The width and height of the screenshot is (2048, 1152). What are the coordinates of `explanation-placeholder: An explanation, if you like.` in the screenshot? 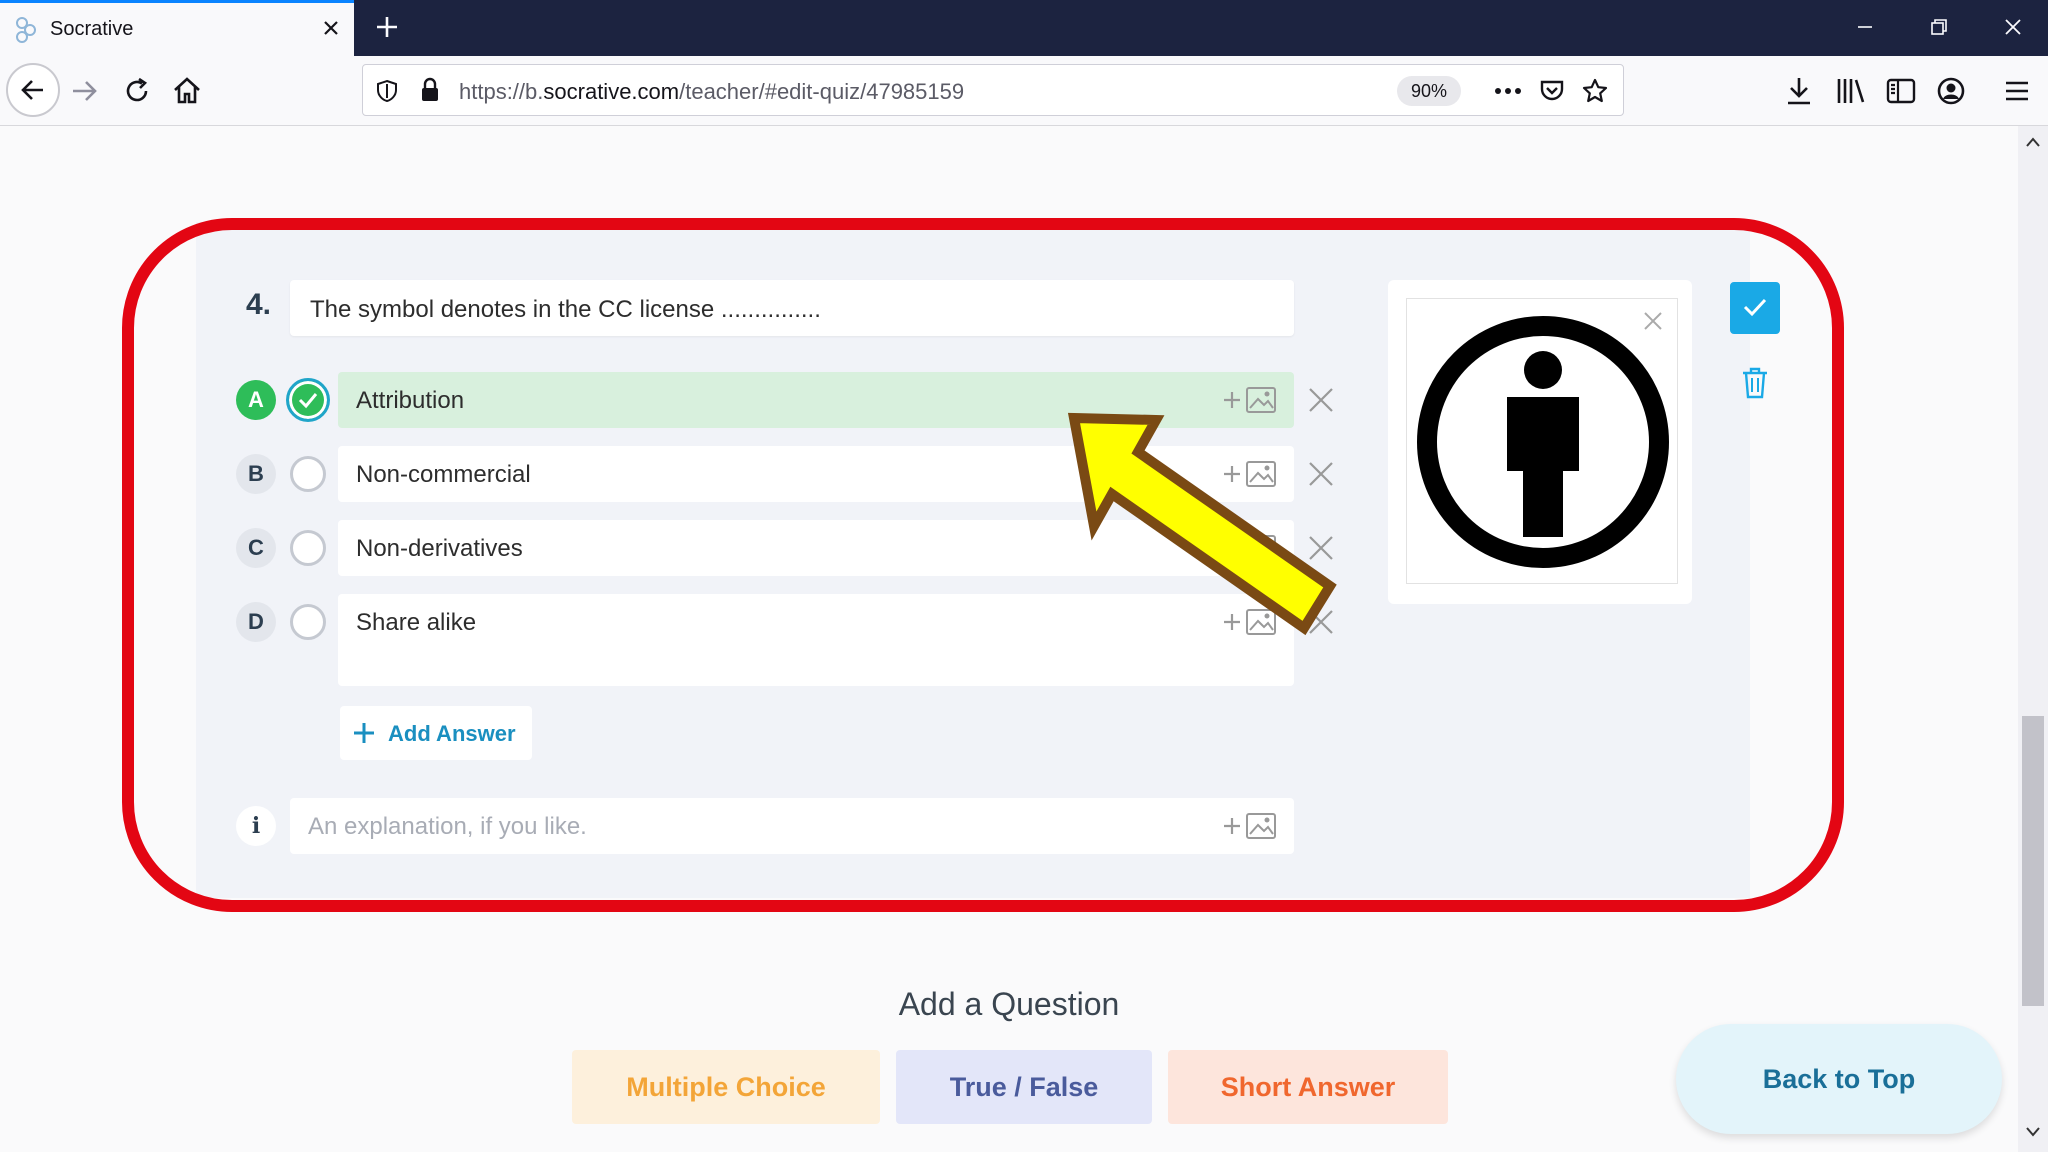 It's located at (447, 826).